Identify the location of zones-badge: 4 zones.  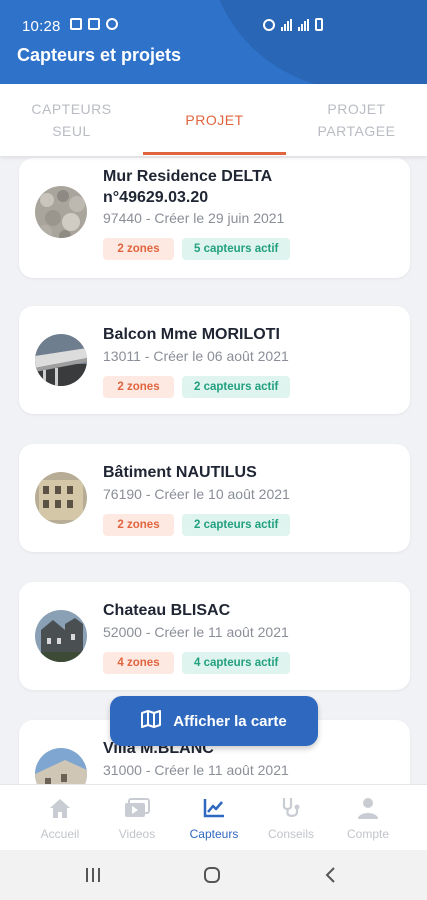
(138, 663).